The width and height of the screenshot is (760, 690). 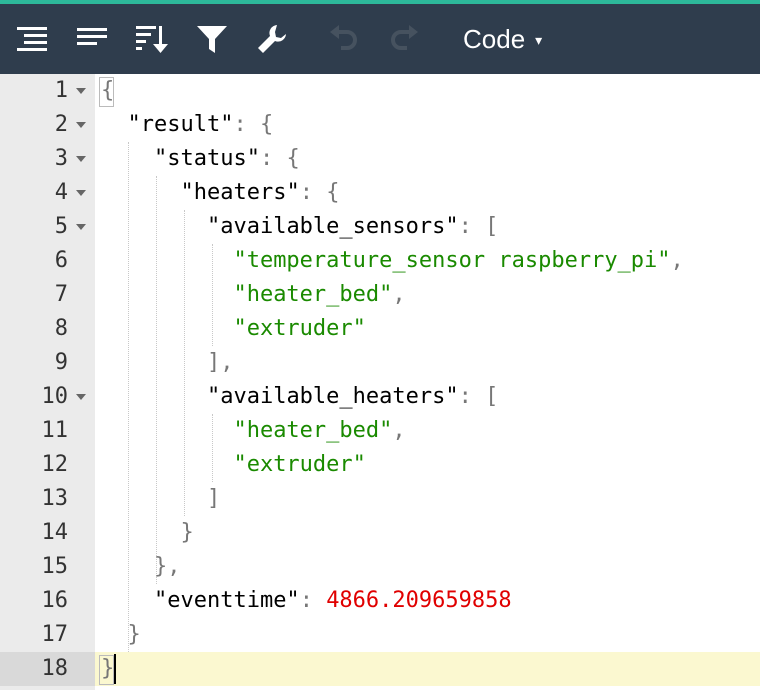 I want to click on repair-icon, so click(x=272, y=39).